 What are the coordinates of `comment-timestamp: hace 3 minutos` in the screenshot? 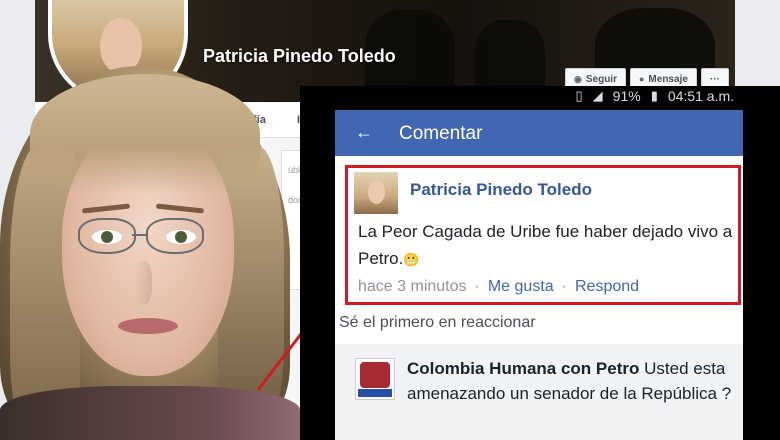 It's located at (412, 286).